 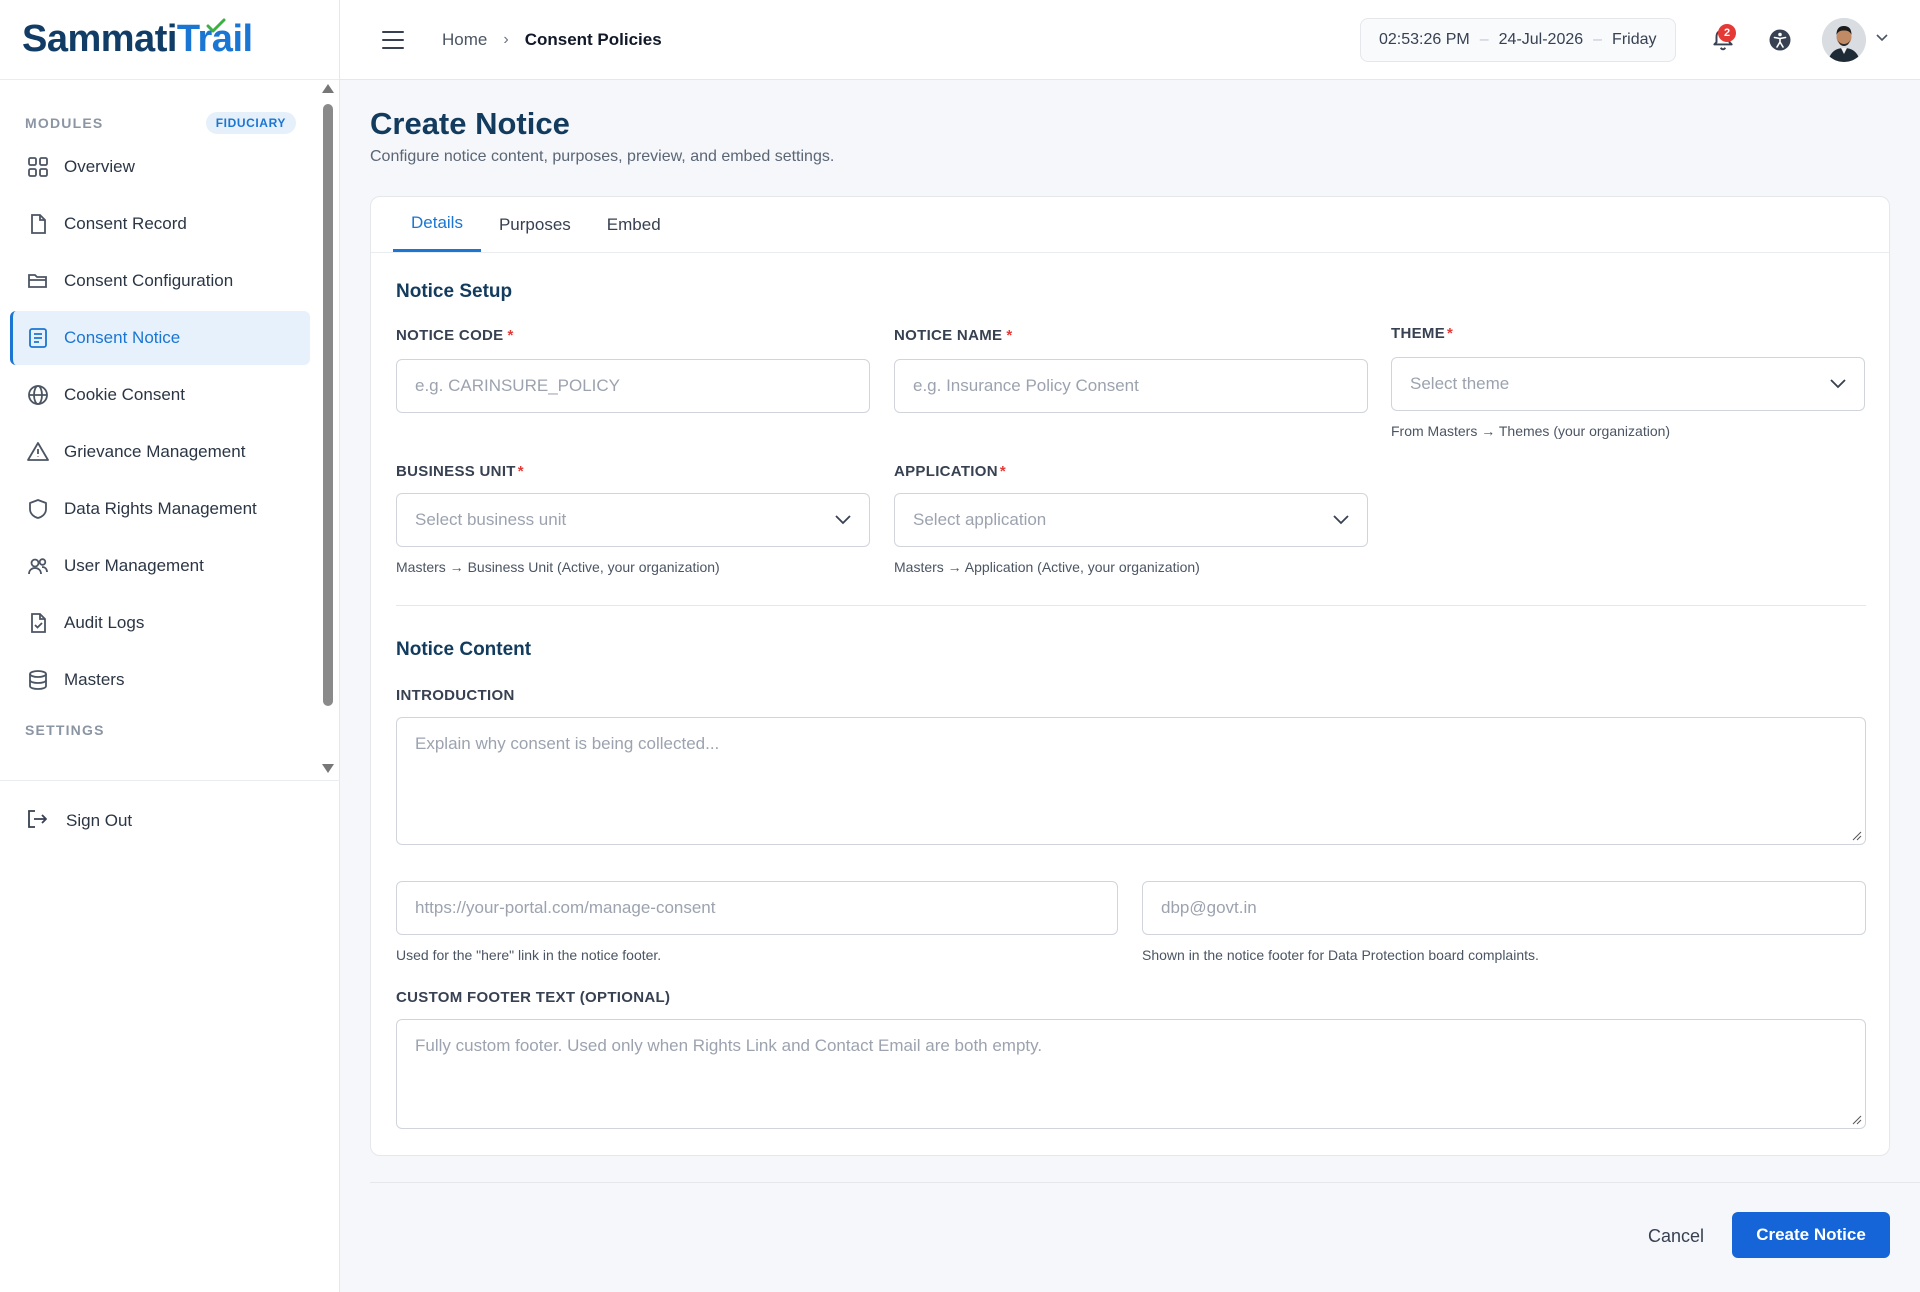 What do you see at coordinates (94, 679) in the screenshot?
I see `sidebar-item-label: Masters` at bounding box center [94, 679].